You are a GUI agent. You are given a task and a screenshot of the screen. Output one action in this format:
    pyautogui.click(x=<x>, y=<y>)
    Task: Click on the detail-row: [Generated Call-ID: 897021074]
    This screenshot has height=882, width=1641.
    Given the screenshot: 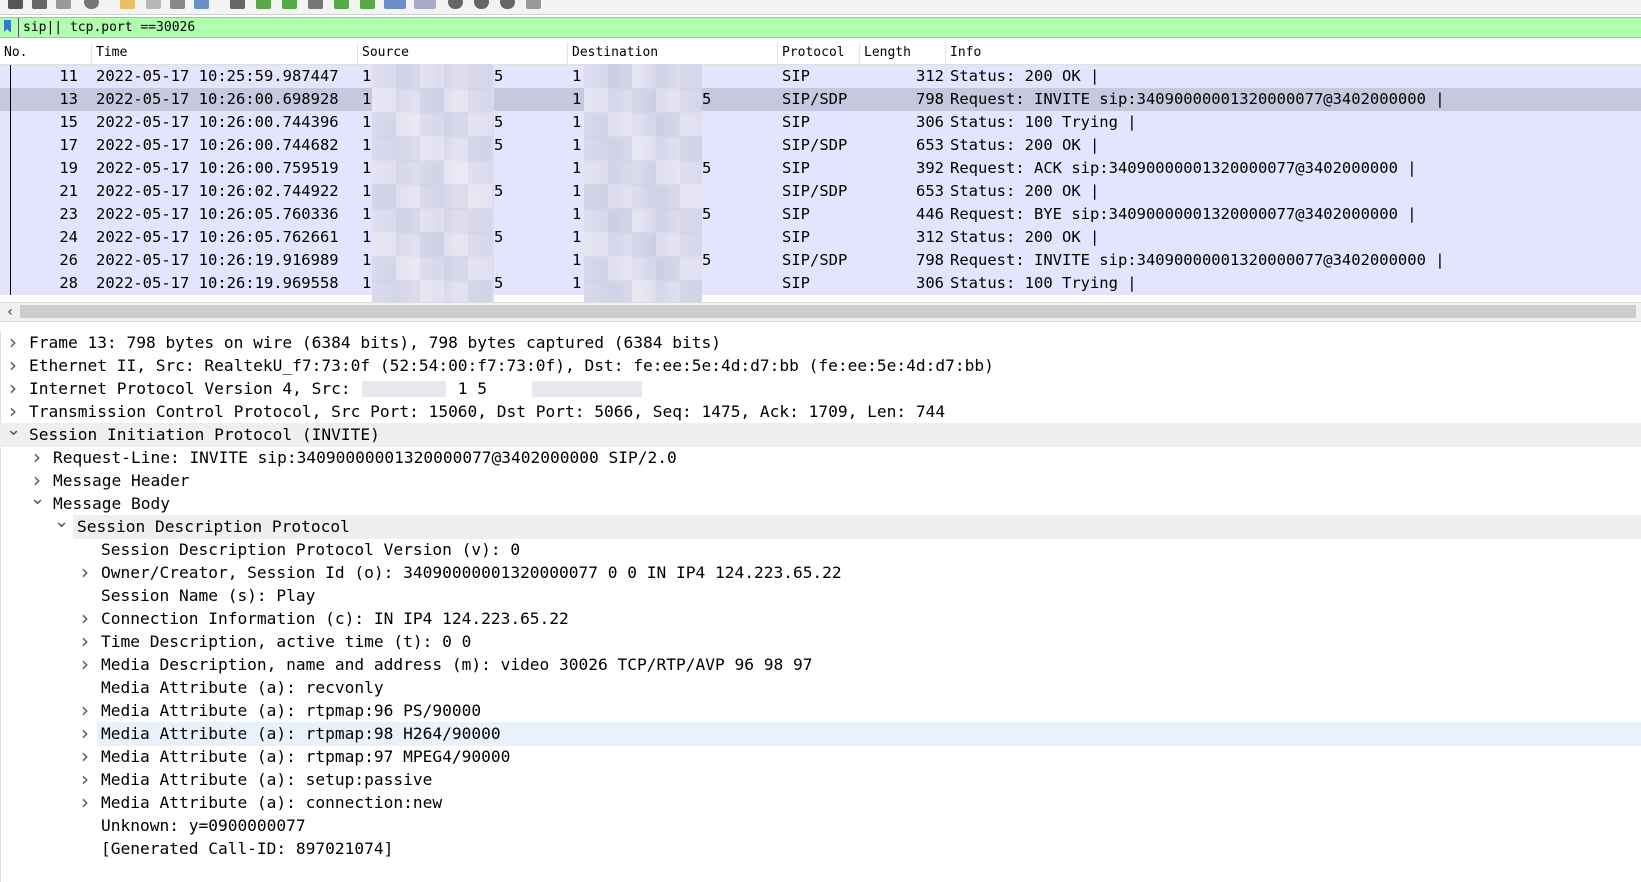 What is the action you would take?
    pyautogui.click(x=820, y=849)
    